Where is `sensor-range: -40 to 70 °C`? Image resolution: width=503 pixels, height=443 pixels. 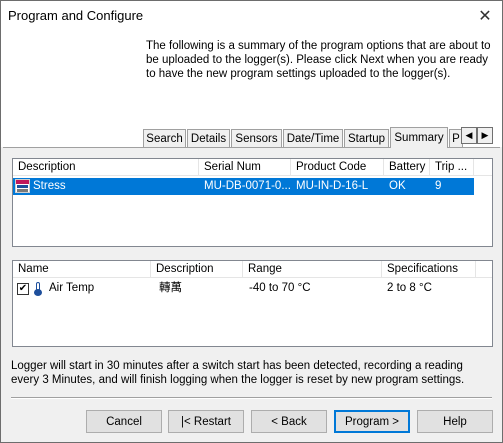
sensor-range: -40 to 70 °C is located at coordinates (280, 288).